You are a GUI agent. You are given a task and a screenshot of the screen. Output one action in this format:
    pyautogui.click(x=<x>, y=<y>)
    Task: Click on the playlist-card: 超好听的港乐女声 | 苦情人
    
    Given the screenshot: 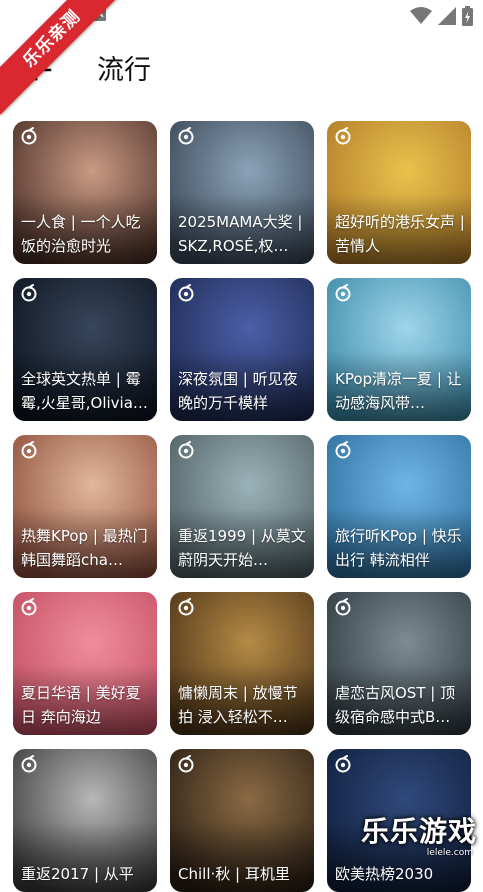 What is the action you would take?
    pyautogui.click(x=399, y=192)
    